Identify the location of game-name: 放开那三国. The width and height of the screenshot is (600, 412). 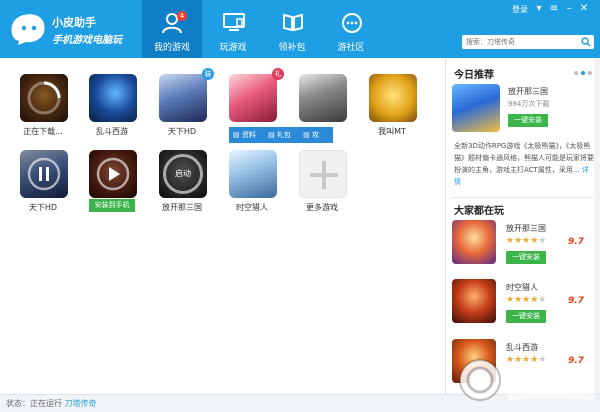
(526, 228).